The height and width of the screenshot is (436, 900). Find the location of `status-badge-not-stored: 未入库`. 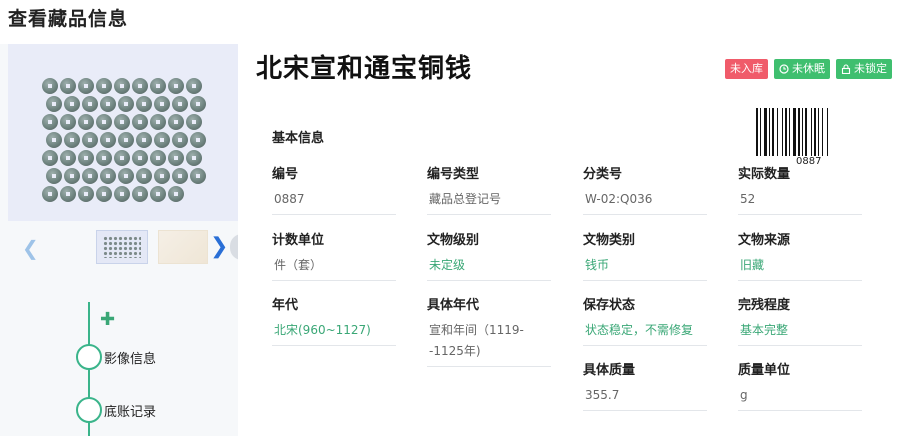

status-badge-not-stored: 未入库 is located at coordinates (746, 69).